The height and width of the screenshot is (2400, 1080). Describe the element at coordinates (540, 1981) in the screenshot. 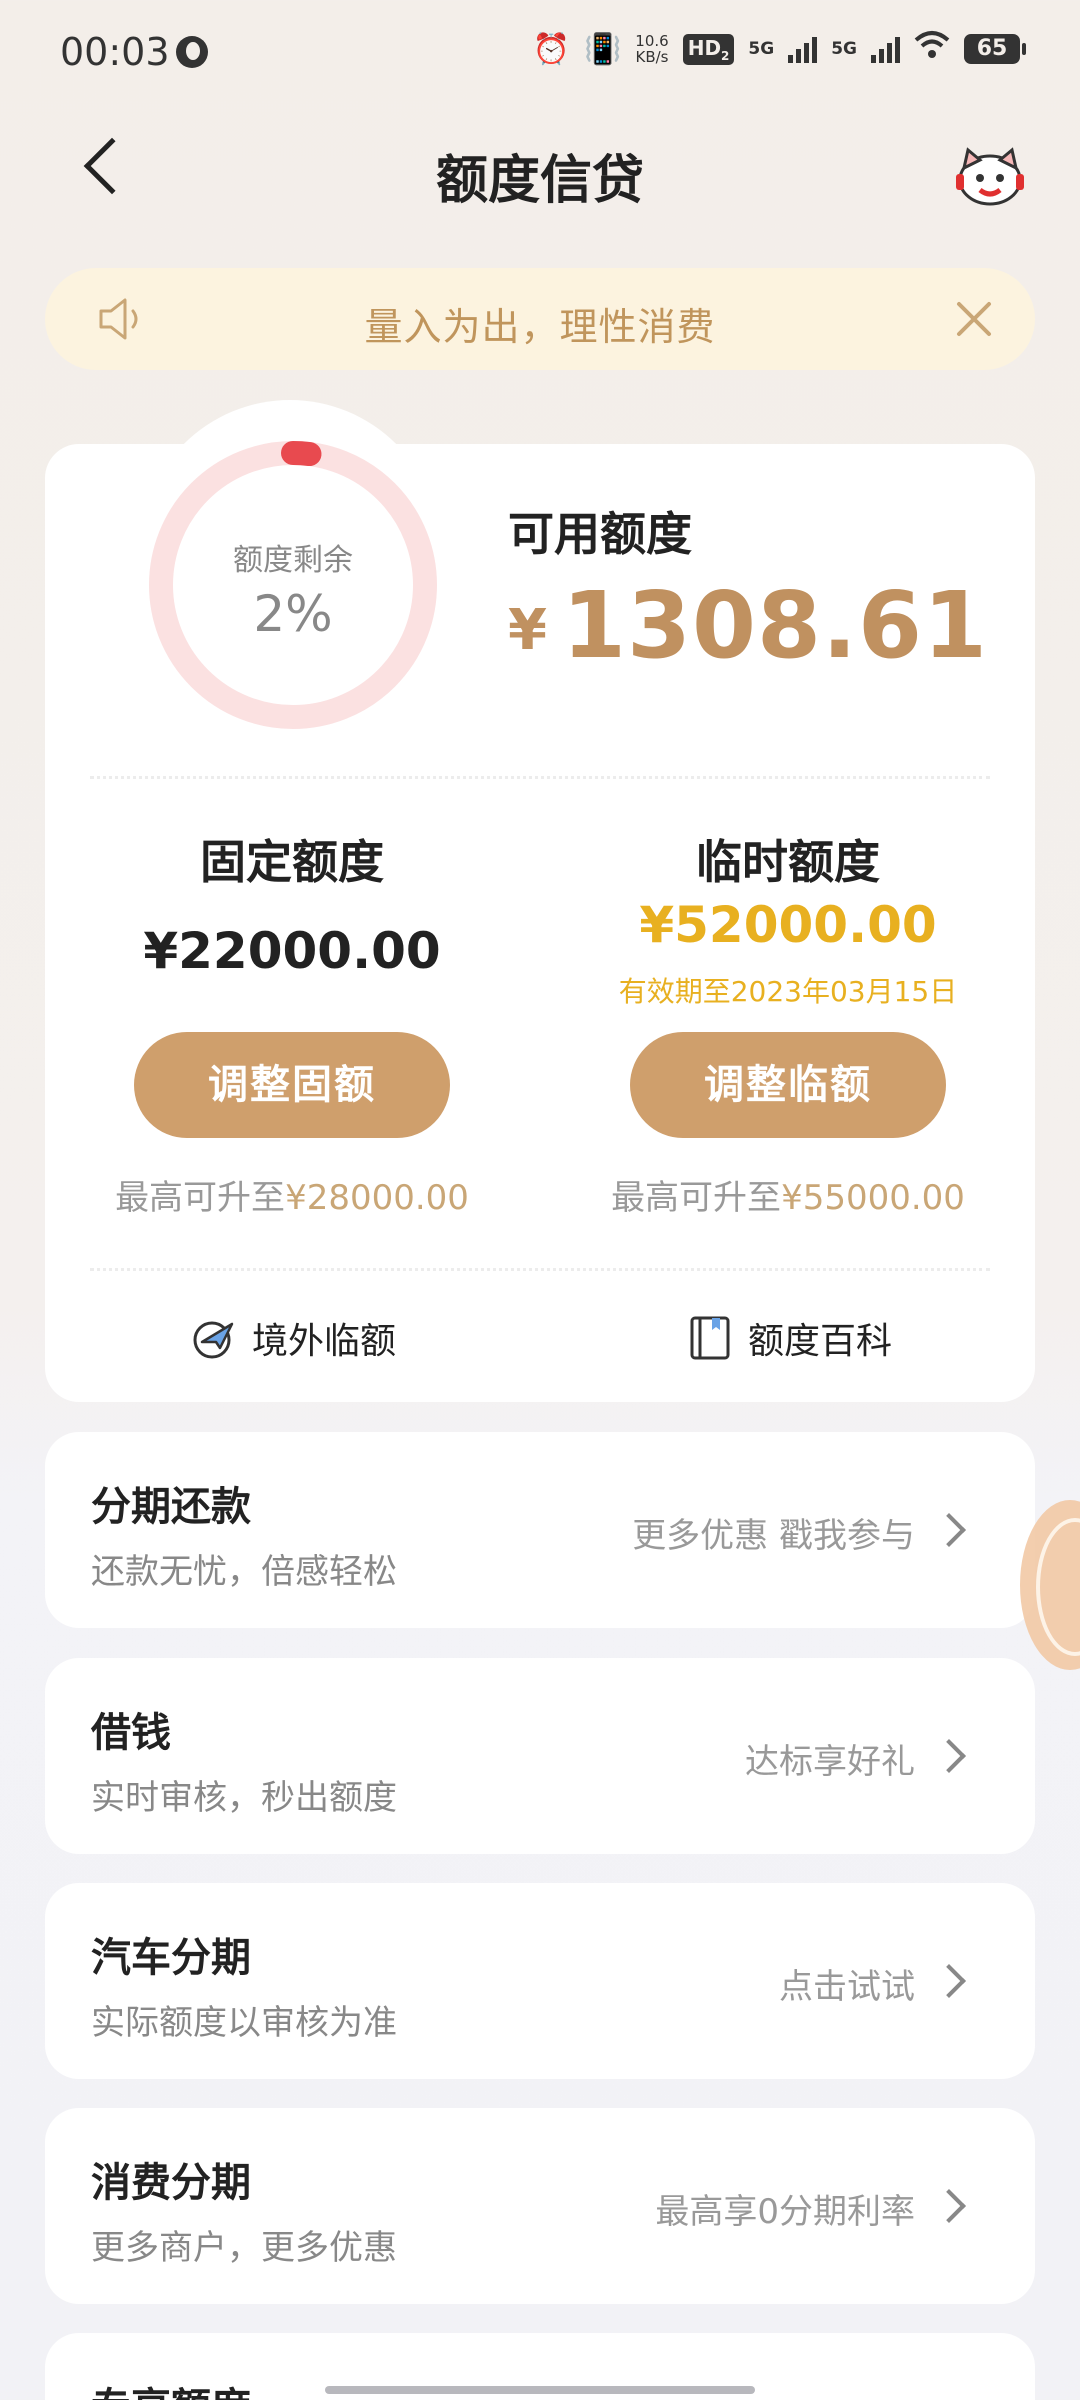

I see `service-car-installment: 汽车分期 实际额度以审核为准 点击试试` at that location.